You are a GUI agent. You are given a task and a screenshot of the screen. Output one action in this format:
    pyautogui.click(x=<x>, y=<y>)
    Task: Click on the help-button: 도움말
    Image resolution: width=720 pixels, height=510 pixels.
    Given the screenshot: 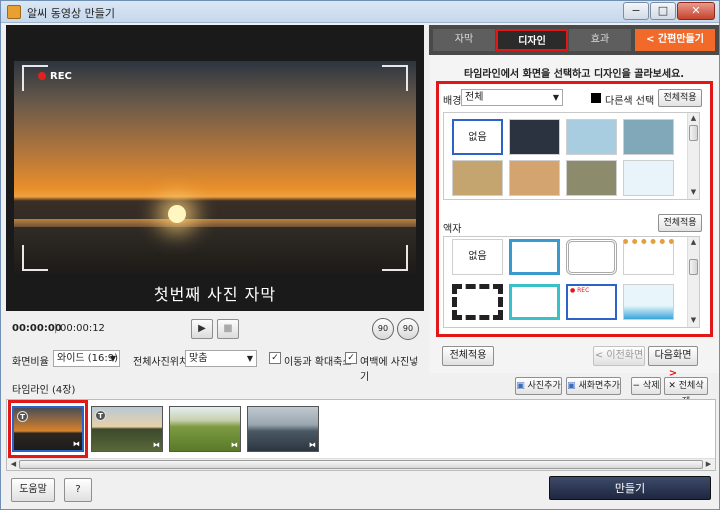 What is the action you would take?
    pyautogui.click(x=33, y=490)
    